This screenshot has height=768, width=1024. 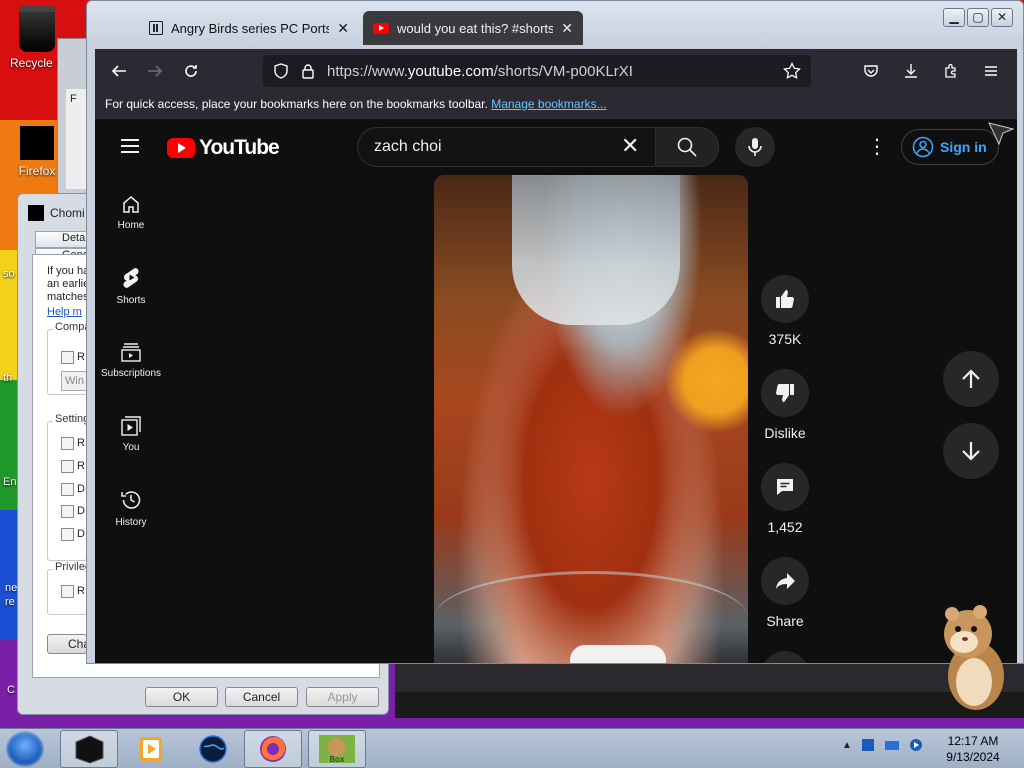 I want to click on minimize-button: ▁, so click(x=954, y=17).